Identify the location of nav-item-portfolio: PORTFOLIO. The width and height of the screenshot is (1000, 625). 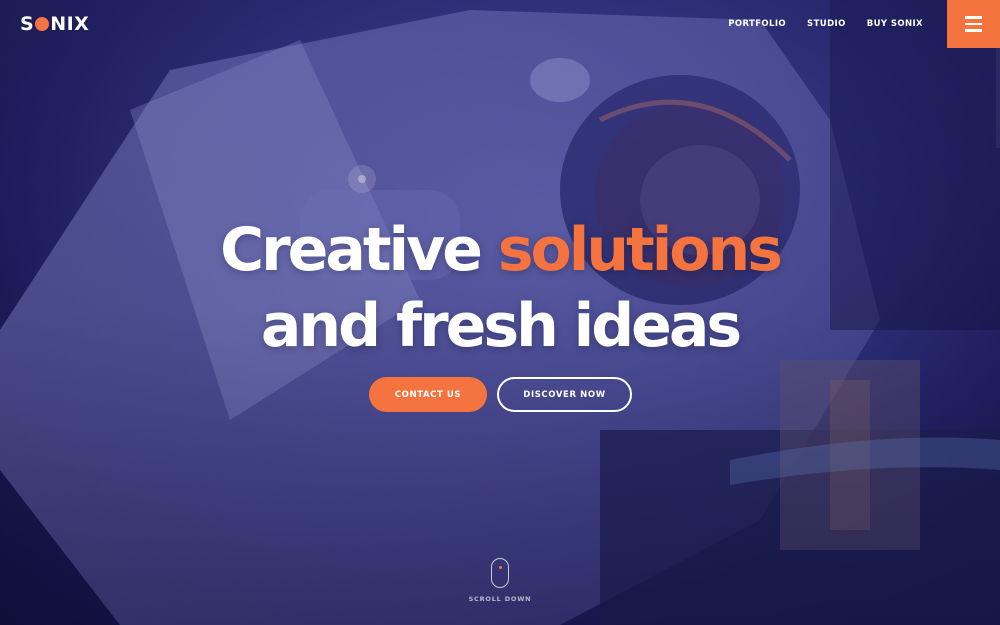
(757, 24).